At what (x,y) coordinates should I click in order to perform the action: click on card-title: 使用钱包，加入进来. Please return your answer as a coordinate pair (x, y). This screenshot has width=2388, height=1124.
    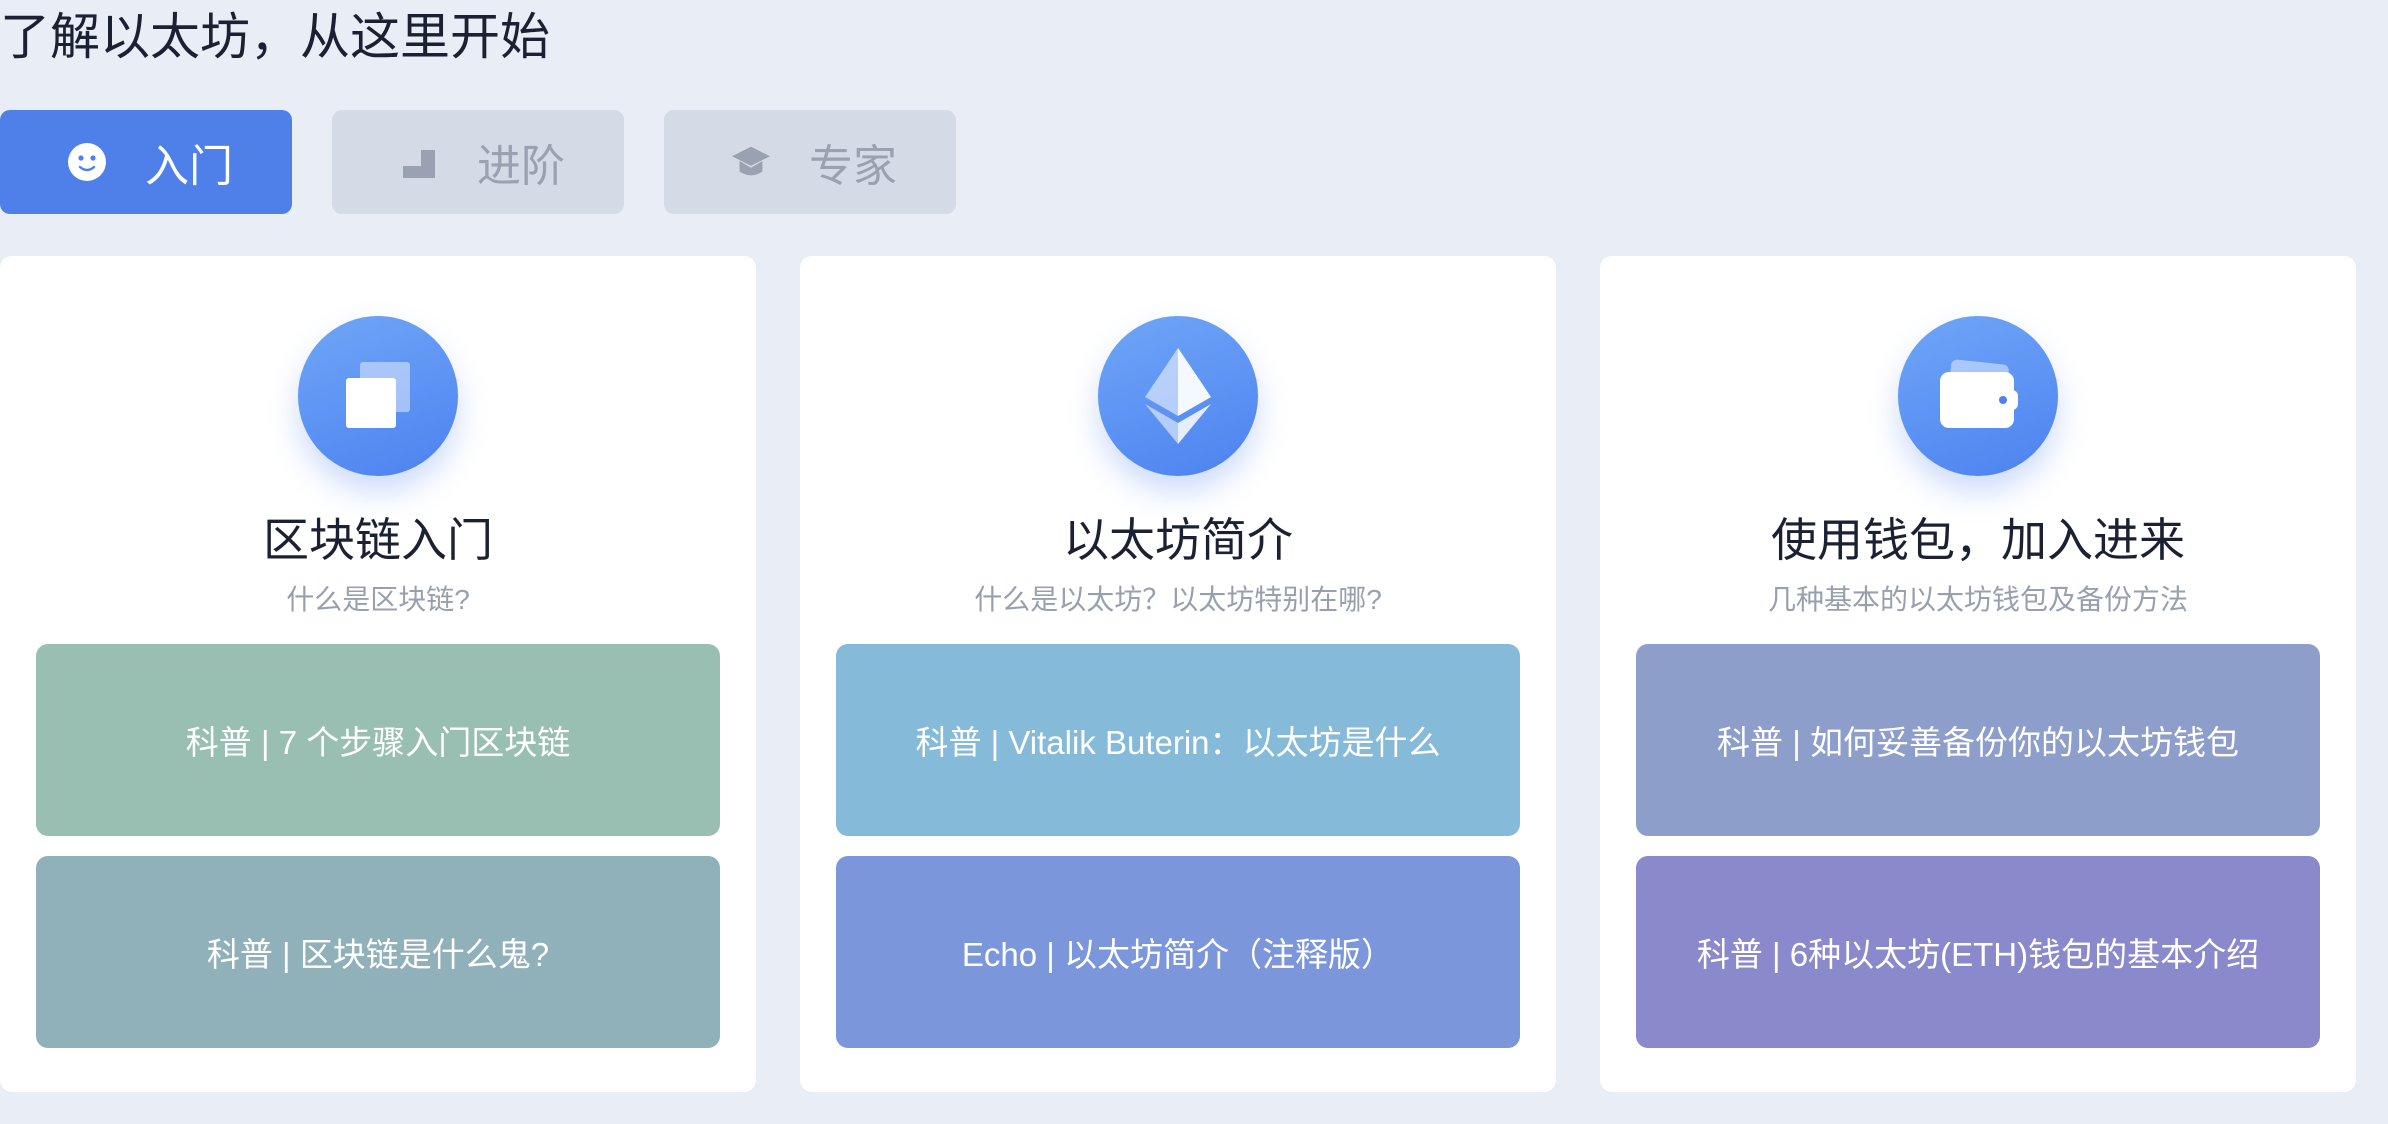
    Looking at the image, I should click on (1978, 540).